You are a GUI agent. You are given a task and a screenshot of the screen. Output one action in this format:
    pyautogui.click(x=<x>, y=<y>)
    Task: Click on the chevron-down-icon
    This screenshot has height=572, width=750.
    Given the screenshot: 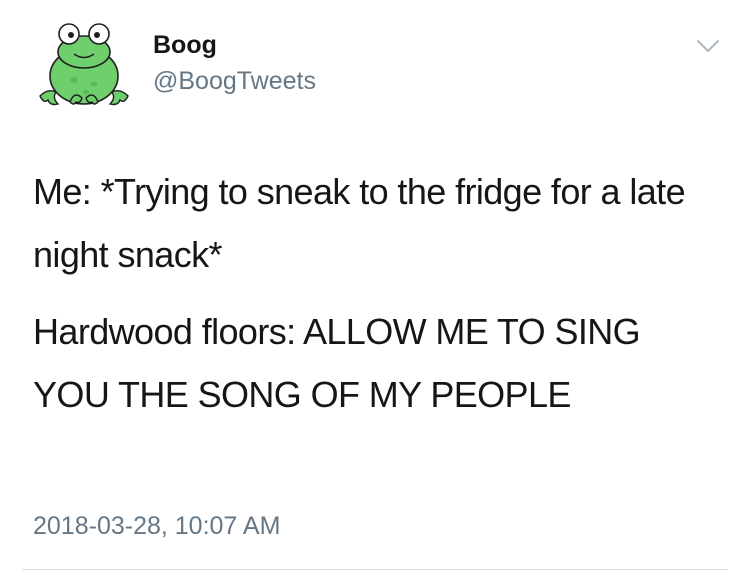 What is the action you would take?
    pyautogui.click(x=708, y=46)
    